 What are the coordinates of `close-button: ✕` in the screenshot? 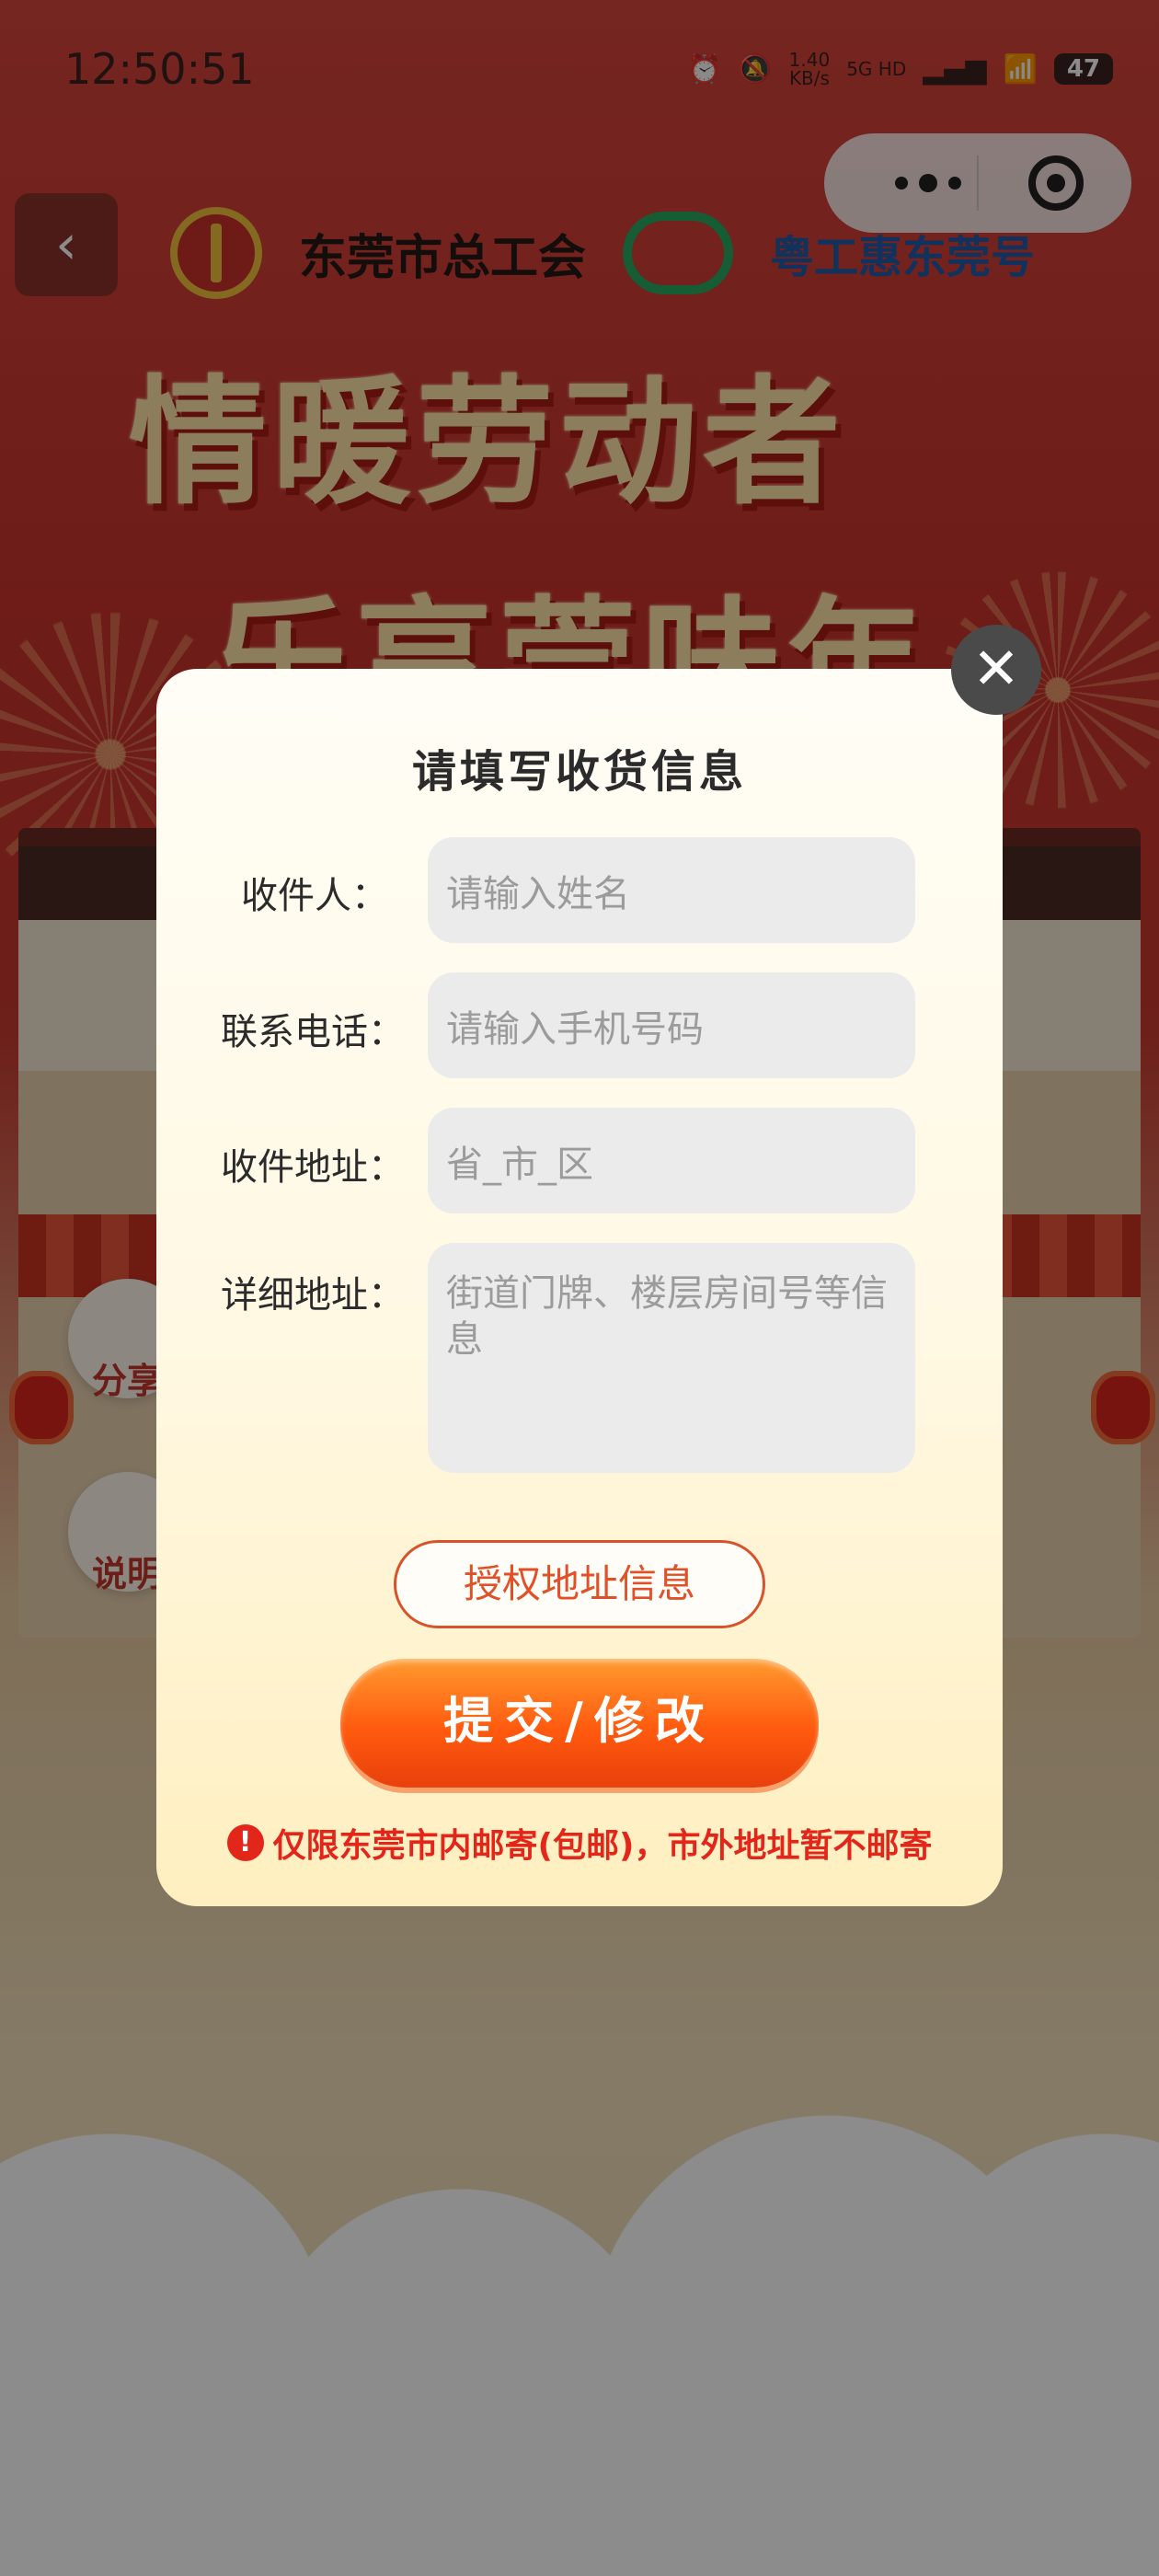 It's located at (996, 670).